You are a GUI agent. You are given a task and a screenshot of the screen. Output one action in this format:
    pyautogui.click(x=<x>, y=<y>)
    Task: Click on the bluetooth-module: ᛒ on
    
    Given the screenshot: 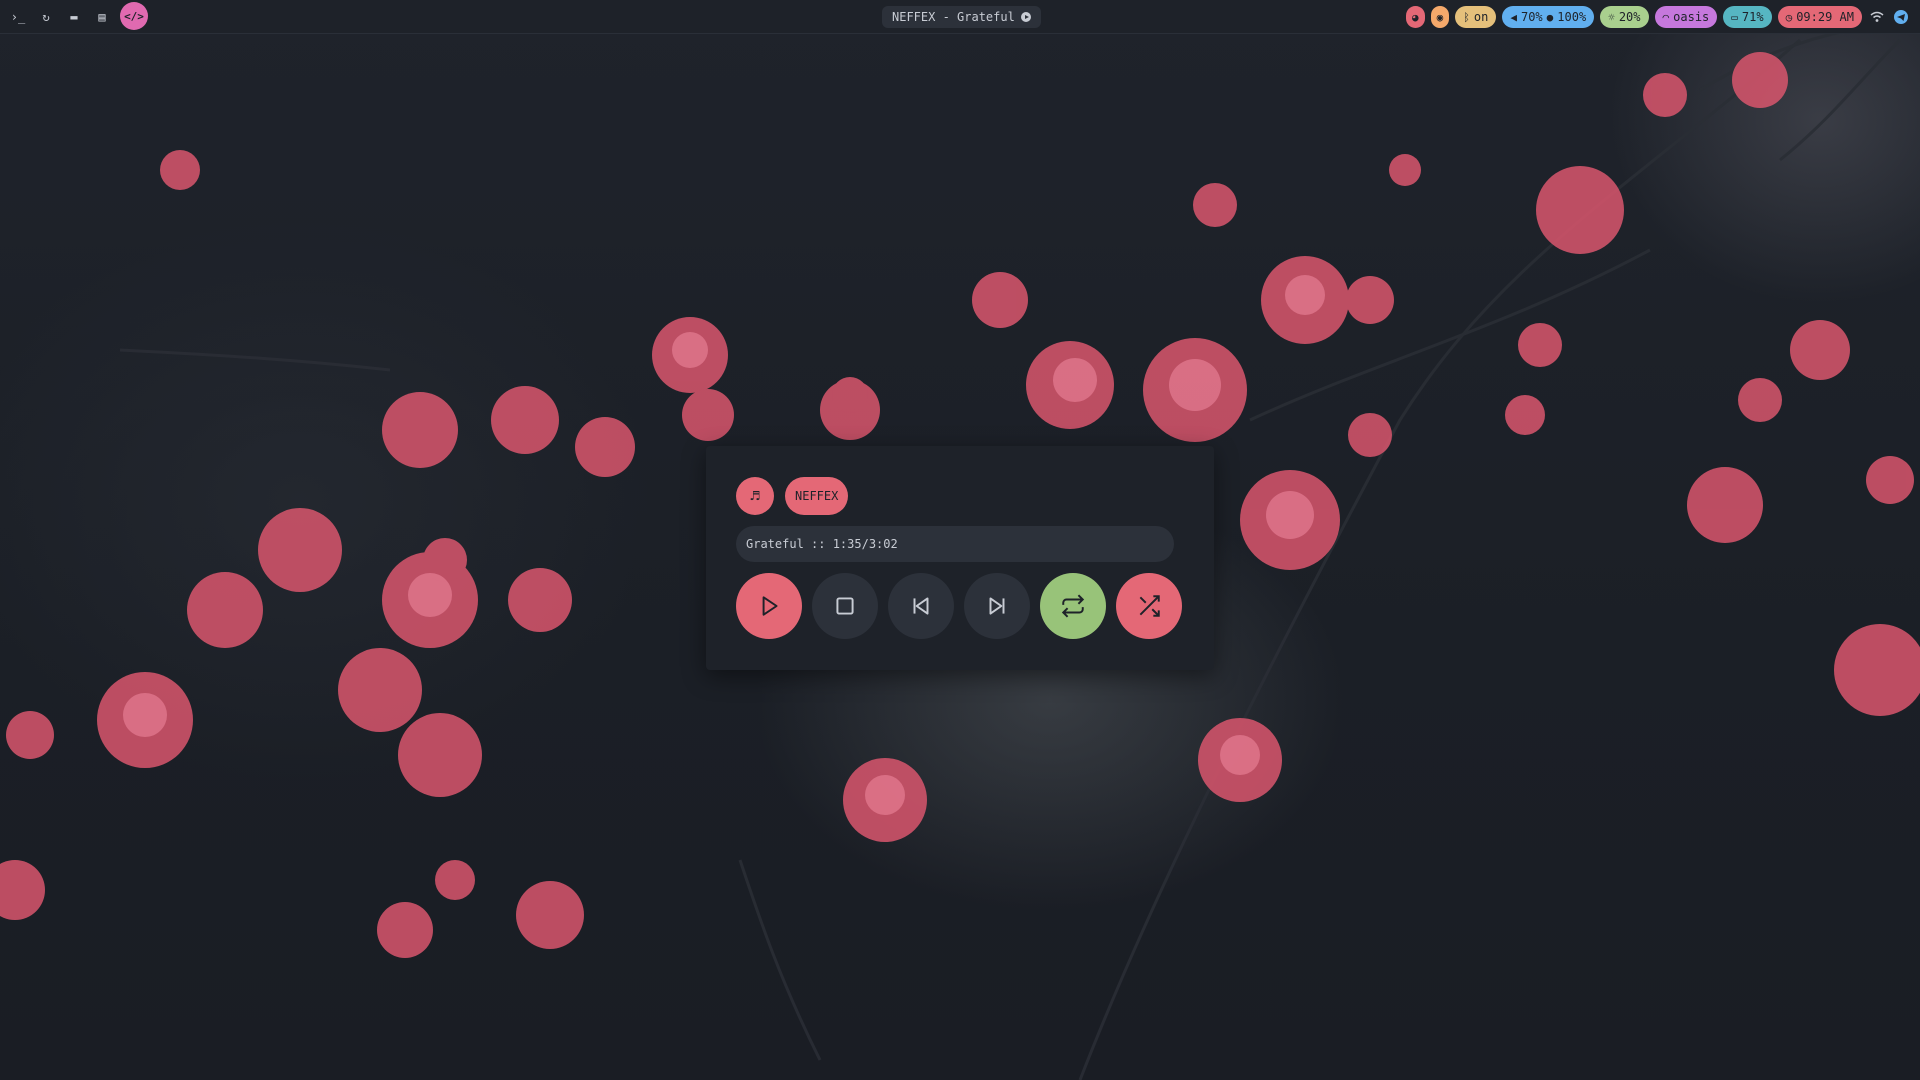 What is the action you would take?
    pyautogui.click(x=1476, y=17)
    